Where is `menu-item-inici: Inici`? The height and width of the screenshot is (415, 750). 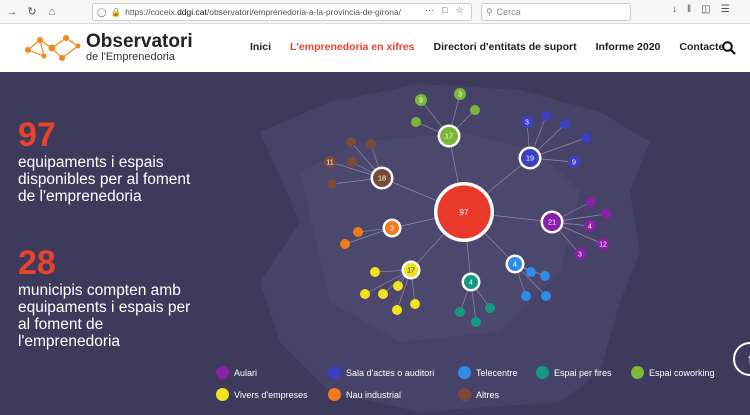
menu-item-inici: Inici is located at coordinates (260, 47).